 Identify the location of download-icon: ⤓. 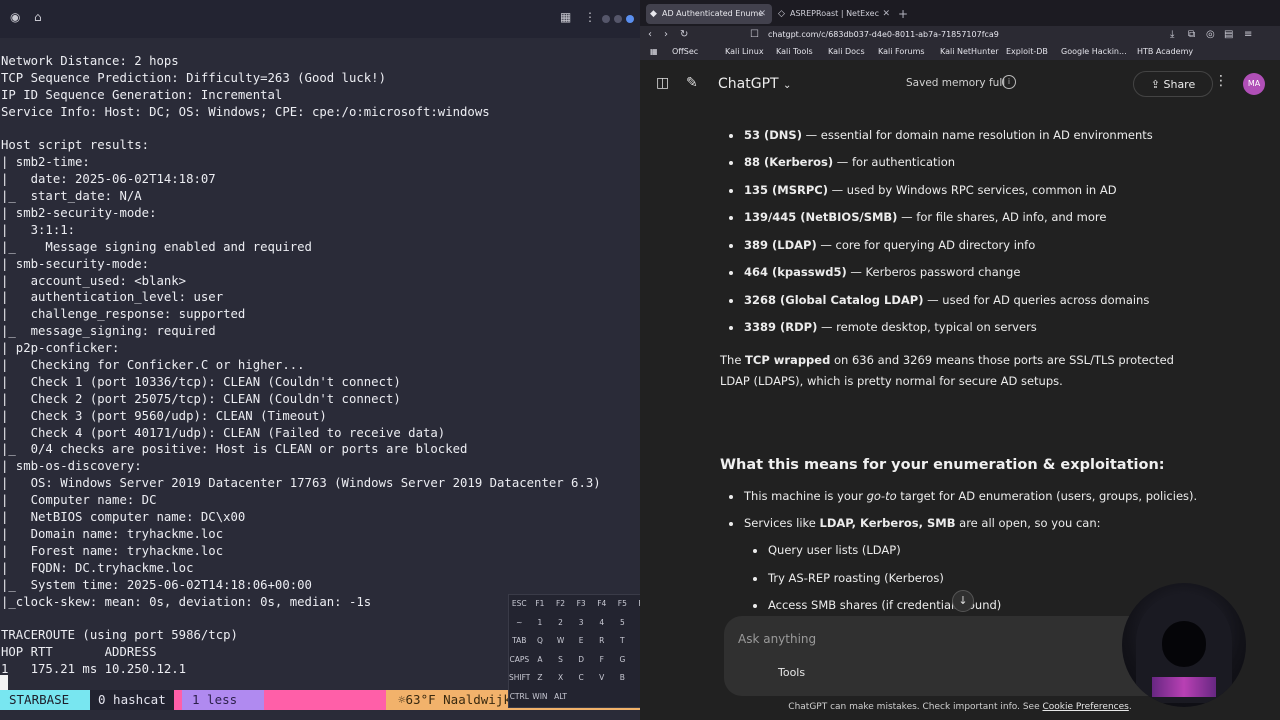
(1172, 35).